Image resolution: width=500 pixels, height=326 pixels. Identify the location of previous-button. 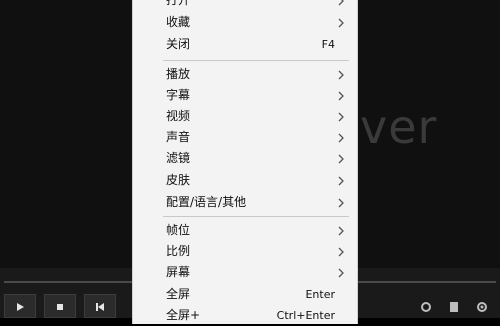
(100, 306).